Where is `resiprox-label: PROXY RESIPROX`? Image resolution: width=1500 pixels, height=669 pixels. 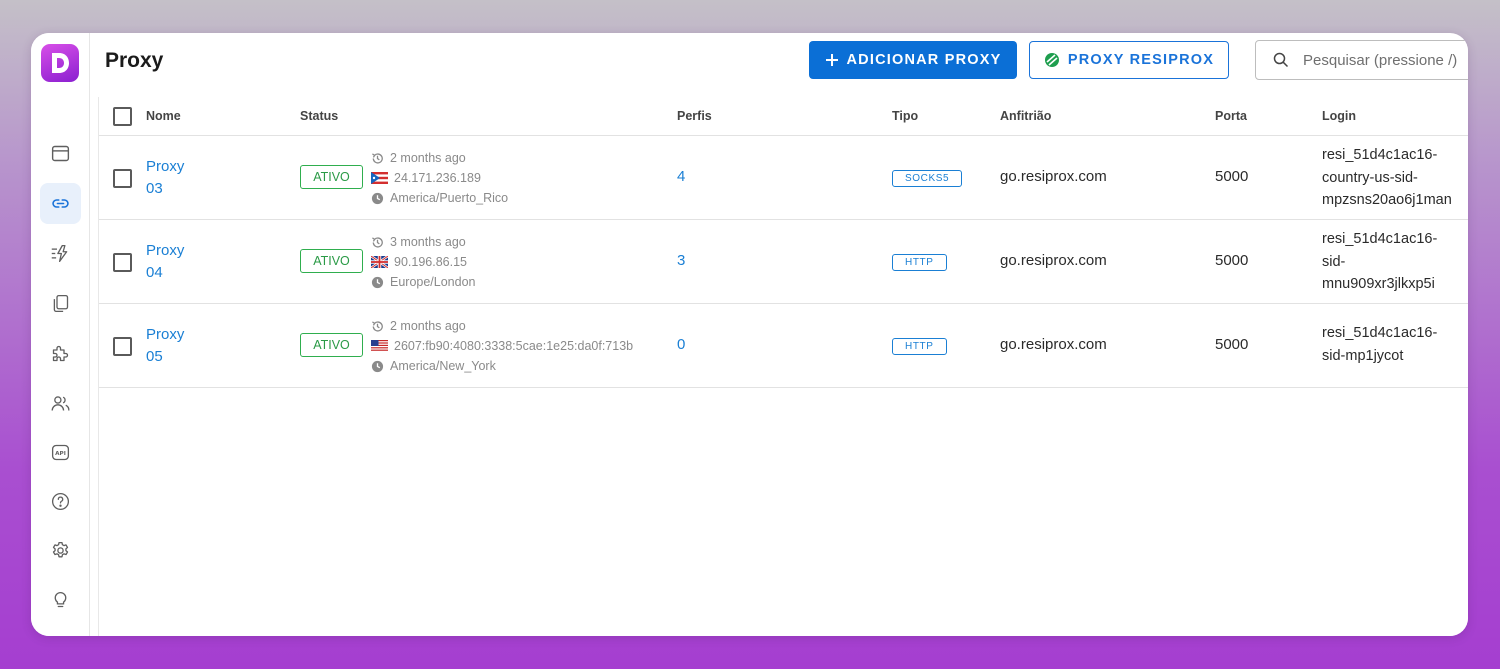
resiprox-label: PROXY RESIPROX is located at coordinates (1141, 60).